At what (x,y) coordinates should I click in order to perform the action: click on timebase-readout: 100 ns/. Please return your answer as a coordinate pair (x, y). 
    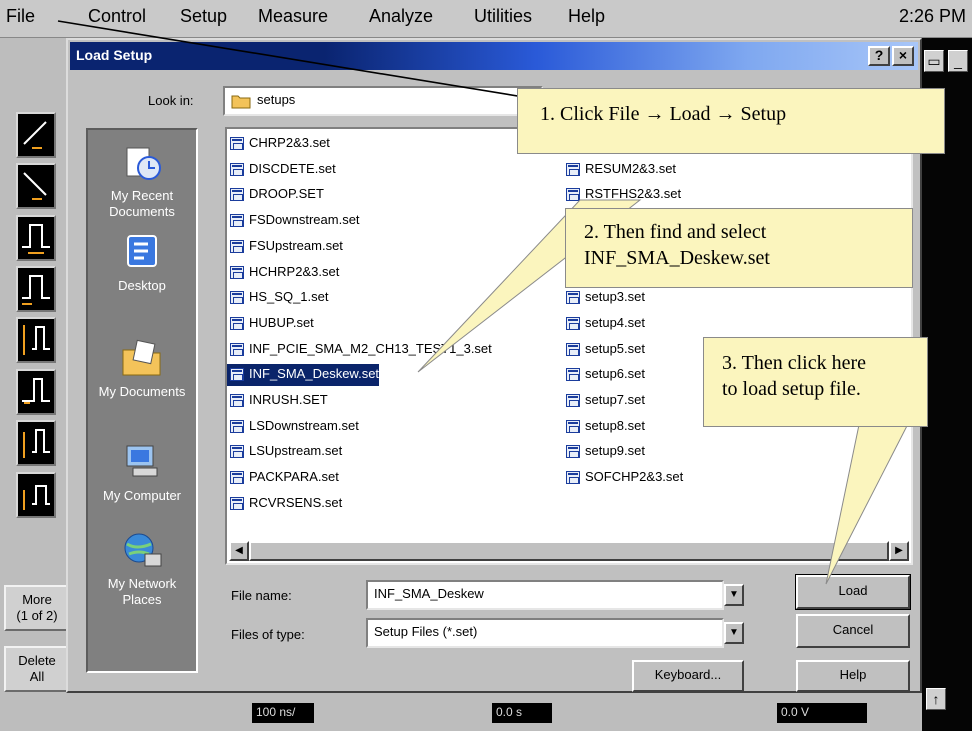
    Looking at the image, I should click on (283, 713).